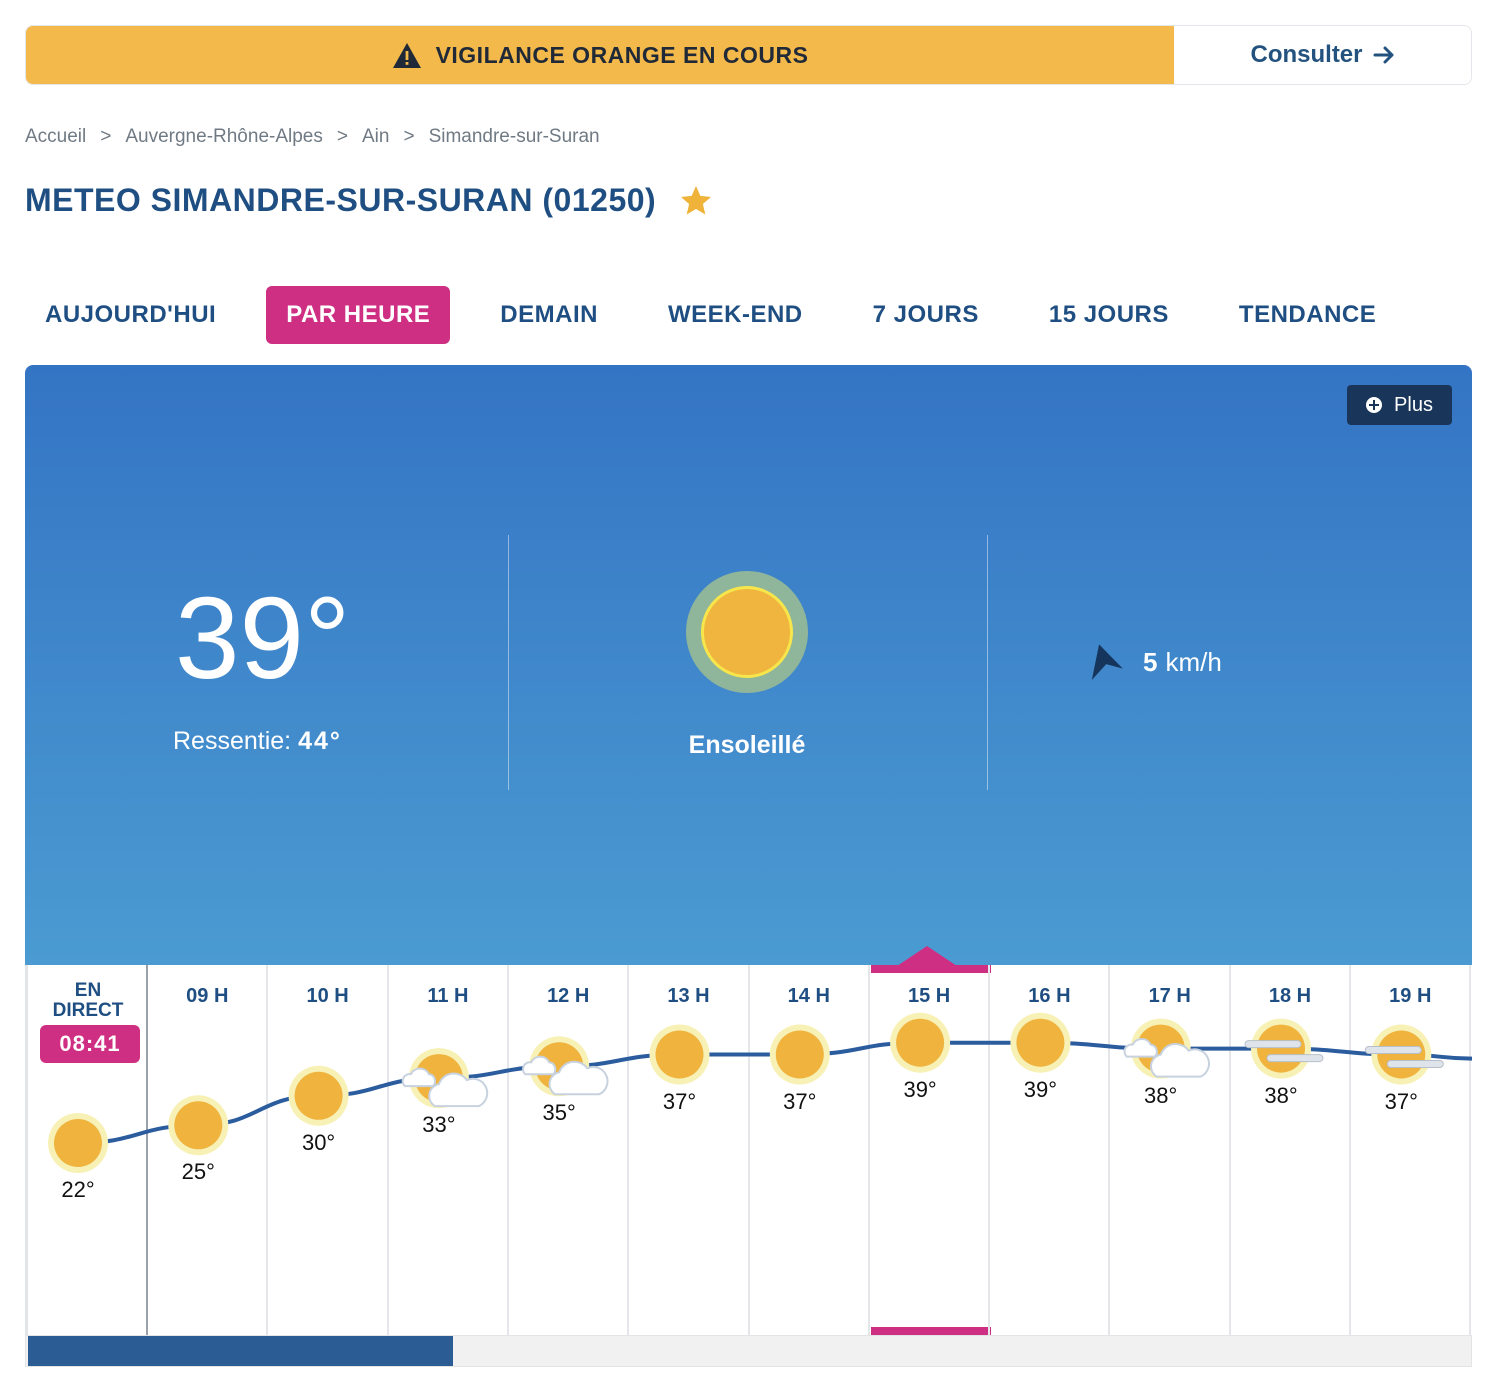  I want to click on tab-tendance: TENDANCE, so click(1307, 315).